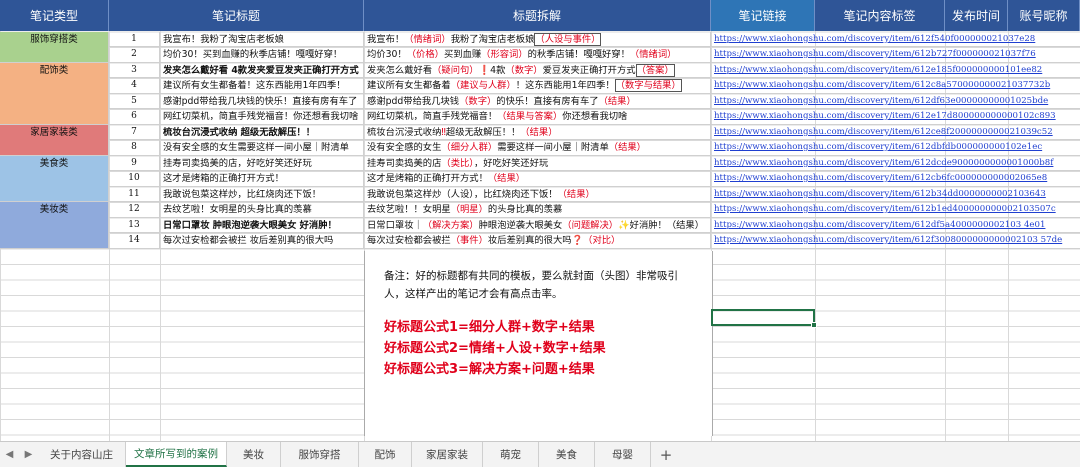  I want to click on row-number: 6, so click(134, 117).